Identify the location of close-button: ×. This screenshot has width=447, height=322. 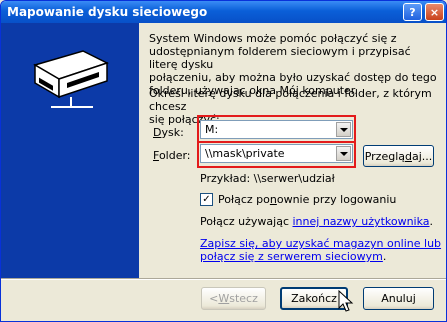
(434, 12).